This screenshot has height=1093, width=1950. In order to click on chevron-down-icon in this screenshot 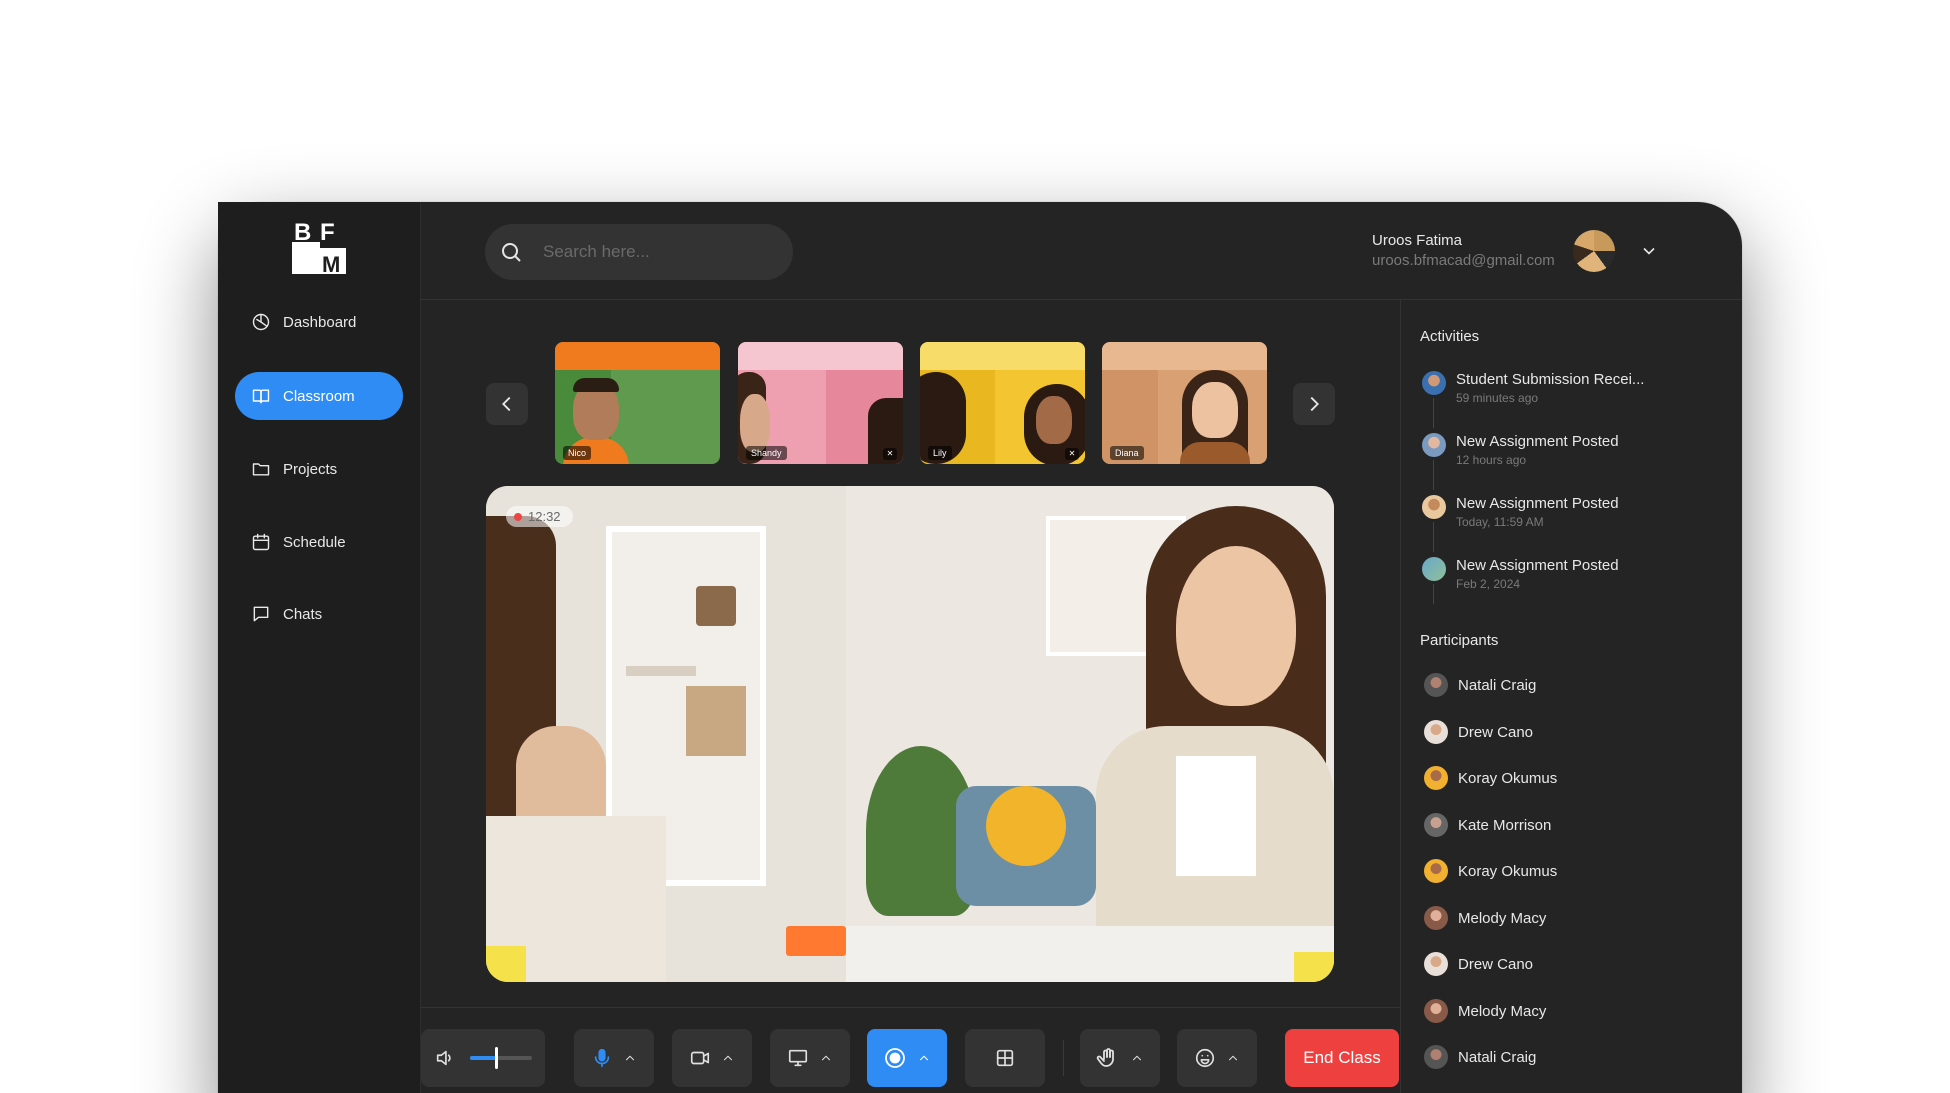, I will do `click(1649, 251)`.